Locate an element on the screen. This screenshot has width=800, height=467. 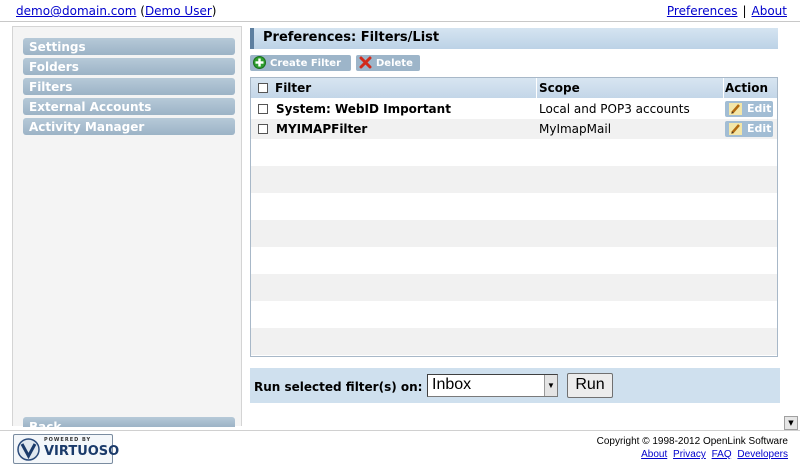
footer-developers-link: Developers is located at coordinates (762, 454).